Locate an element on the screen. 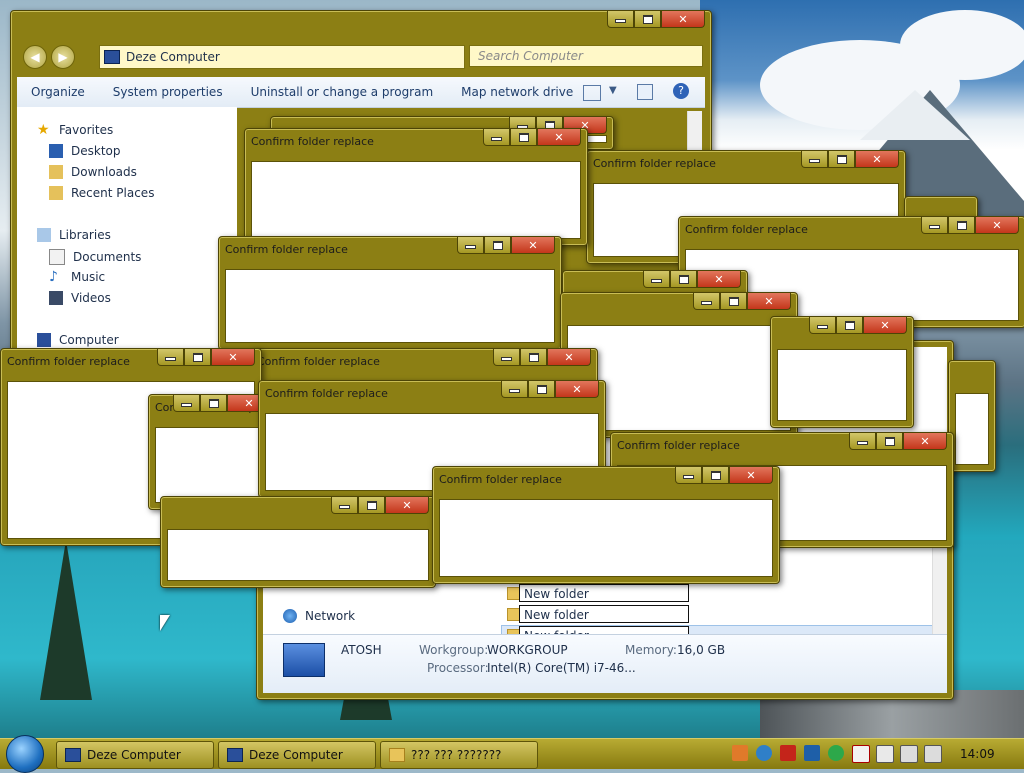  folder-icon is located at coordinates (397, 755).